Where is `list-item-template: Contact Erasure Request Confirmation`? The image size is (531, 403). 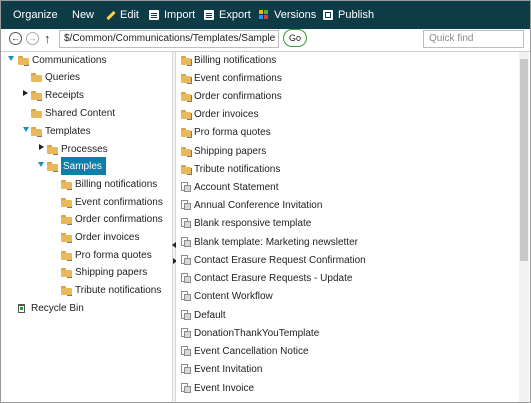 list-item-template: Contact Erasure Request Confirmation is located at coordinates (273, 260).